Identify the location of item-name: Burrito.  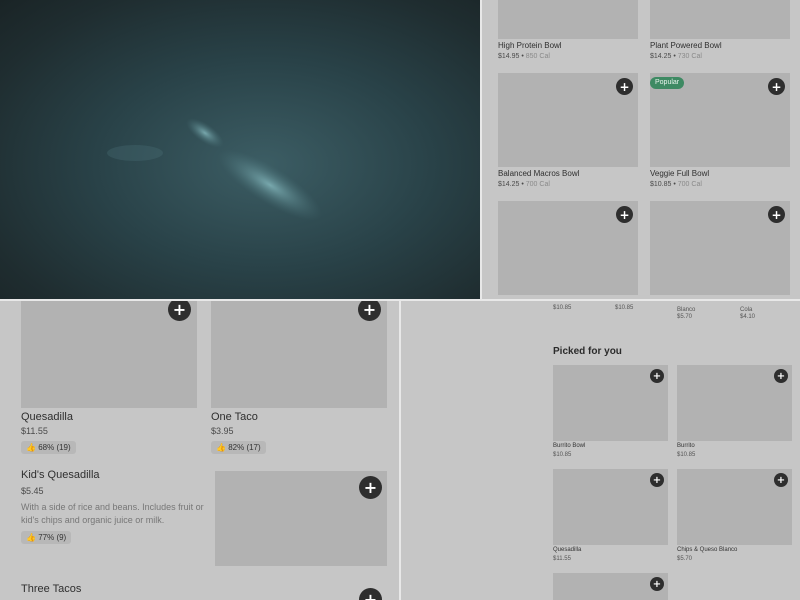
(686, 446).